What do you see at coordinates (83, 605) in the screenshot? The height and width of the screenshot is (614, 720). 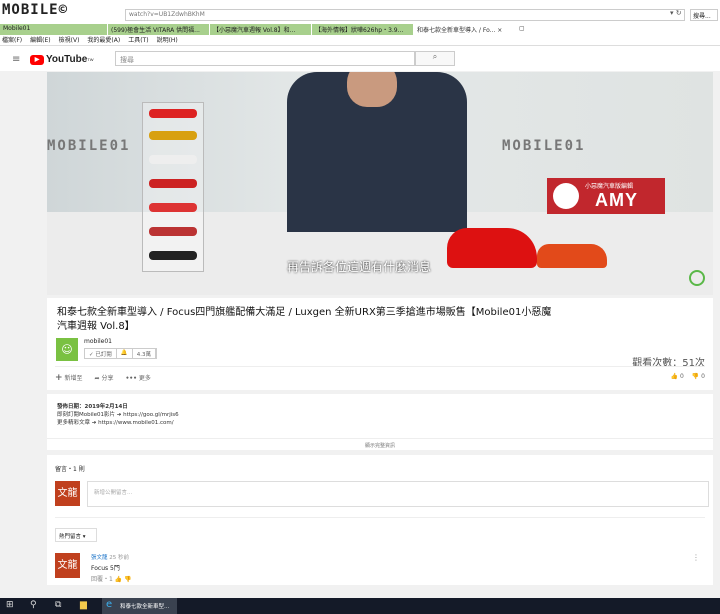 I see `file-explorer-icon: ▆` at bounding box center [83, 605].